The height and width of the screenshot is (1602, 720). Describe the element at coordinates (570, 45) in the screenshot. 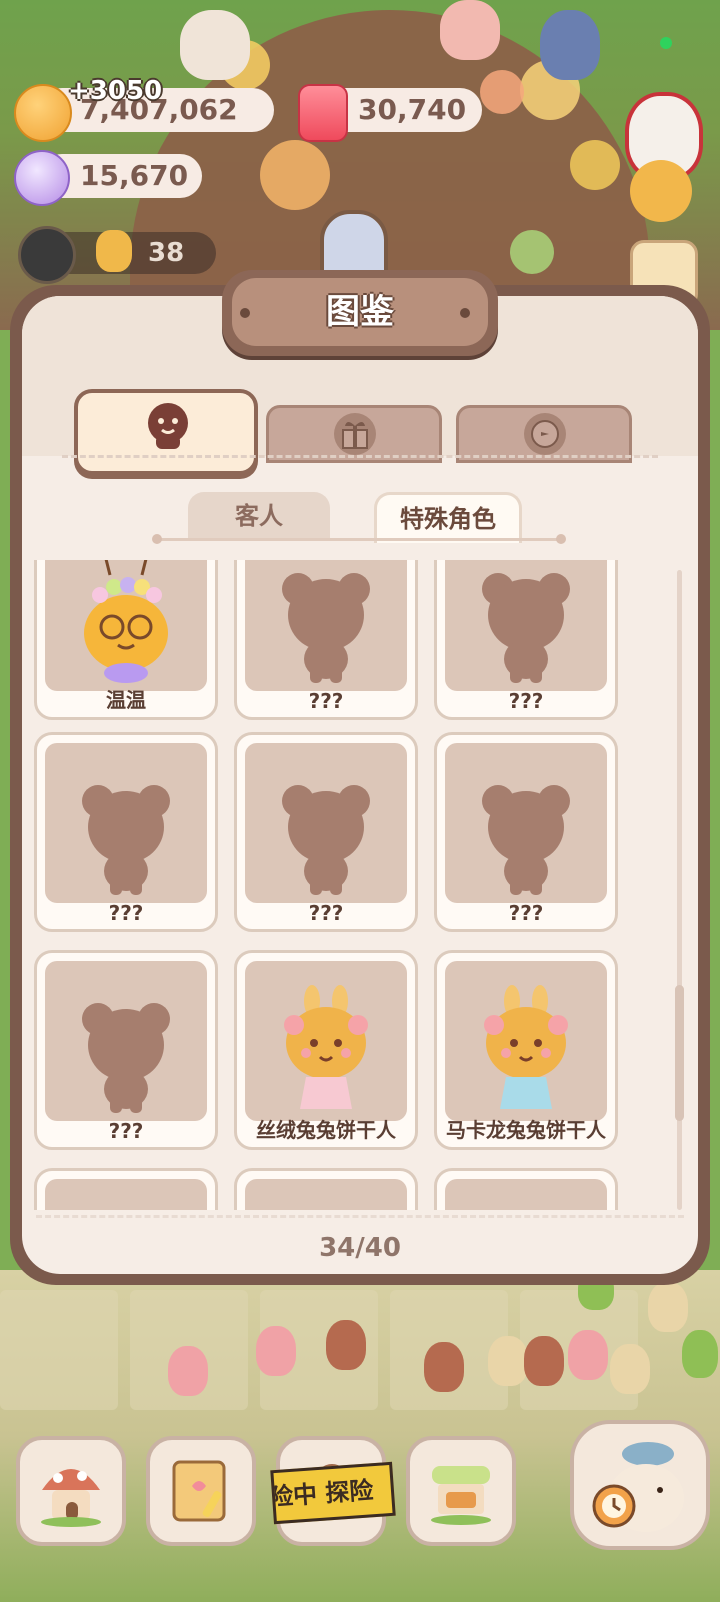

I see `npc-character` at that location.